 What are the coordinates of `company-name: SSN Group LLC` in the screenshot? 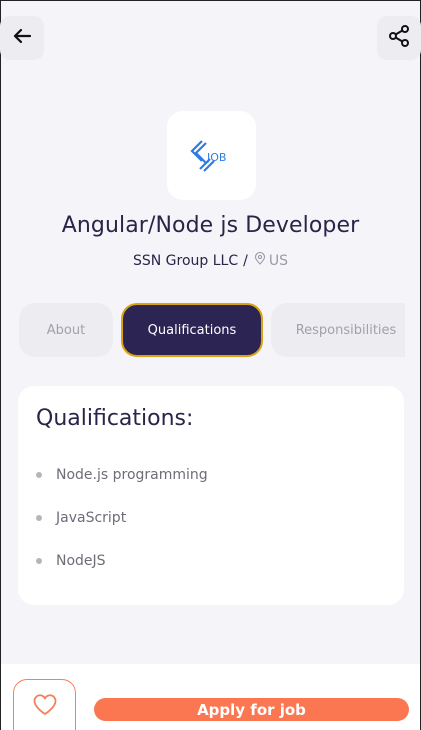 It's located at (185, 260).